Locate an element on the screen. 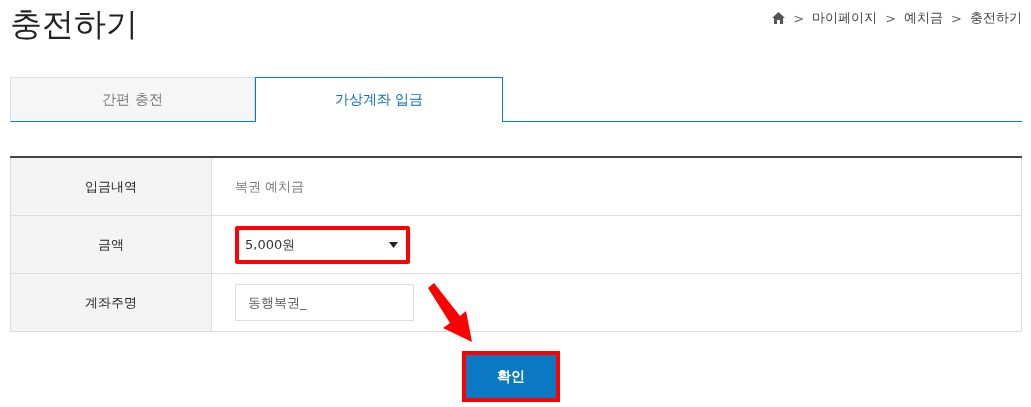 The image size is (1031, 407). confirm-button: 확인 is located at coordinates (511, 376).